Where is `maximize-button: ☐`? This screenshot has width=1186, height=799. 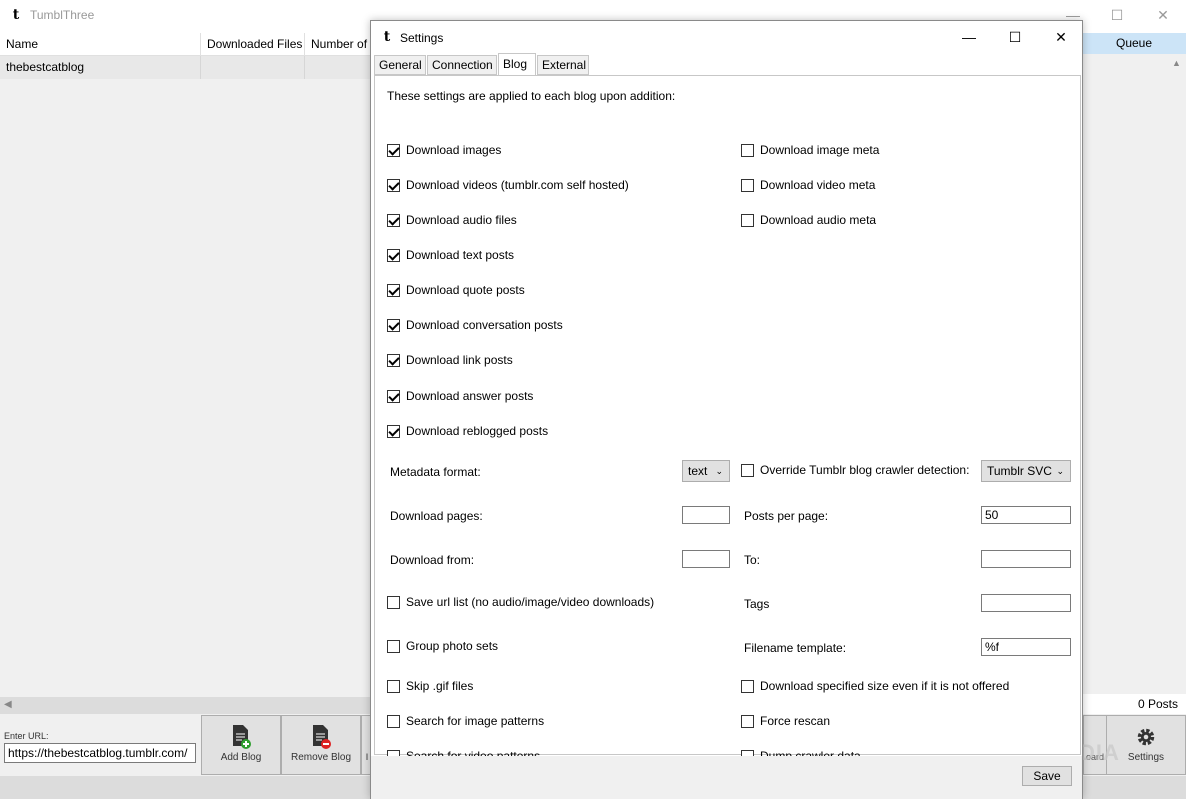
maximize-button: ☐ is located at coordinates (1117, 15).